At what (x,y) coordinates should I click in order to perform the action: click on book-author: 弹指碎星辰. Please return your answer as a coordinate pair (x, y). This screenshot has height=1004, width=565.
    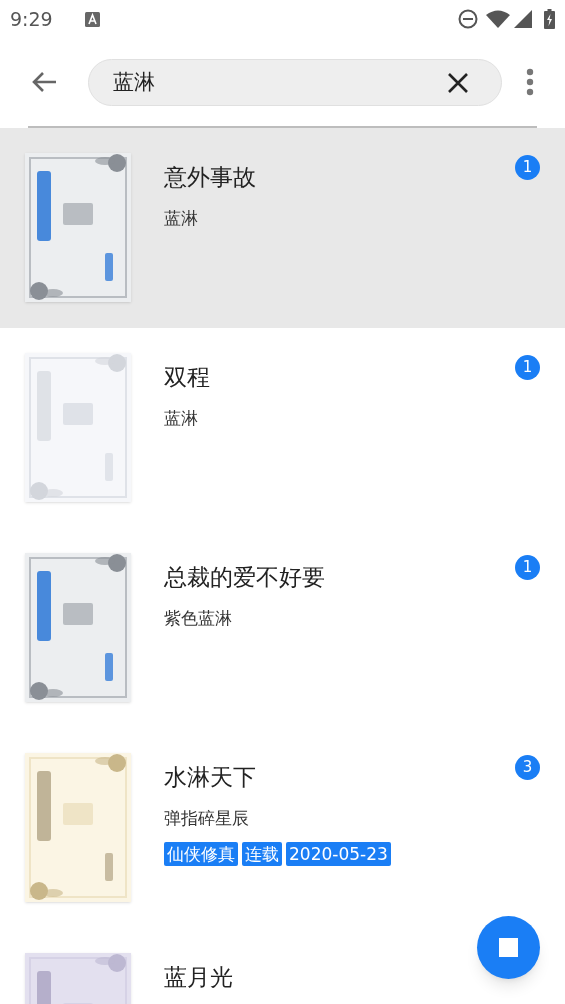
    Looking at the image, I should click on (207, 818).